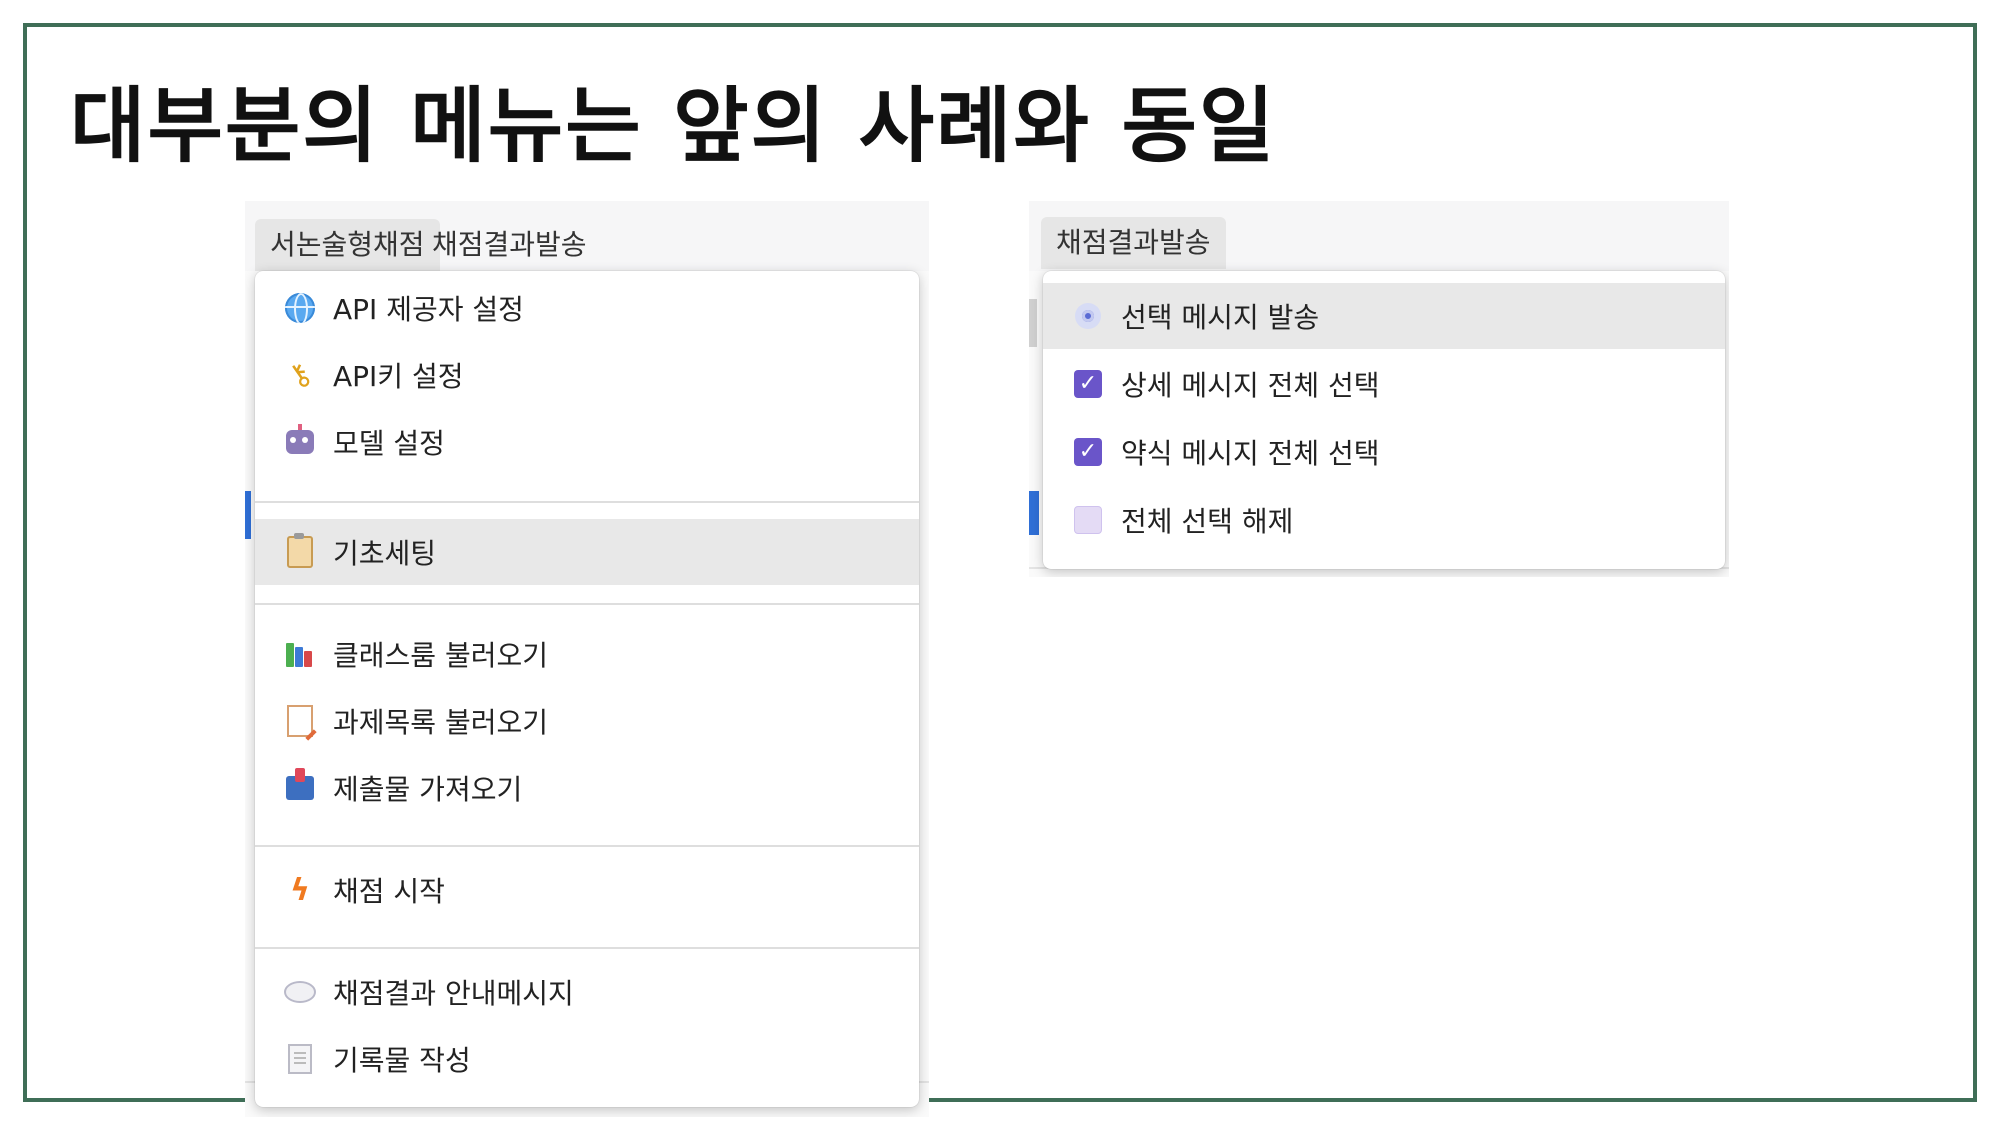 The width and height of the screenshot is (2000, 1125). I want to click on send-icon, so click(1088, 316).